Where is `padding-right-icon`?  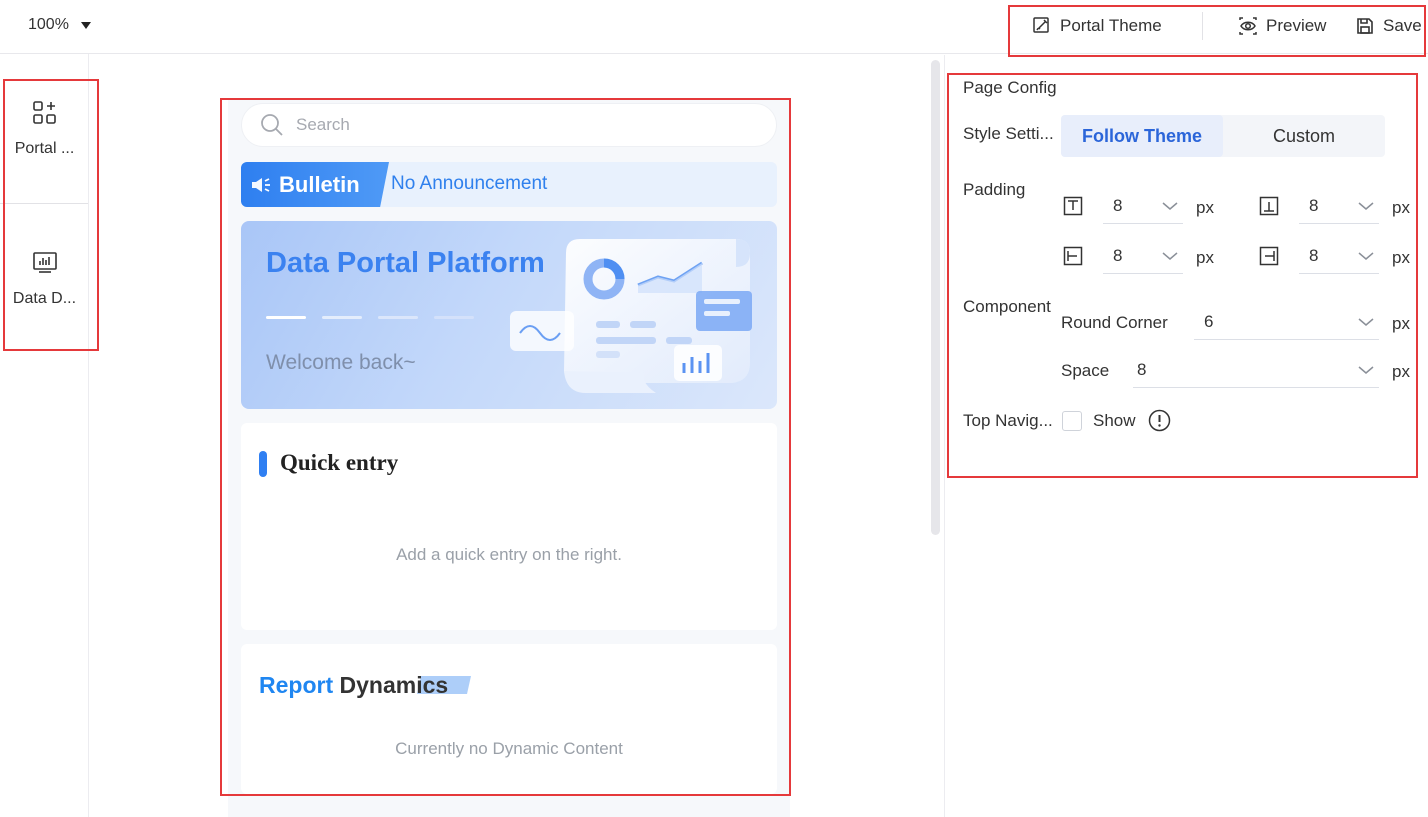
padding-right-icon is located at coordinates (1269, 256).